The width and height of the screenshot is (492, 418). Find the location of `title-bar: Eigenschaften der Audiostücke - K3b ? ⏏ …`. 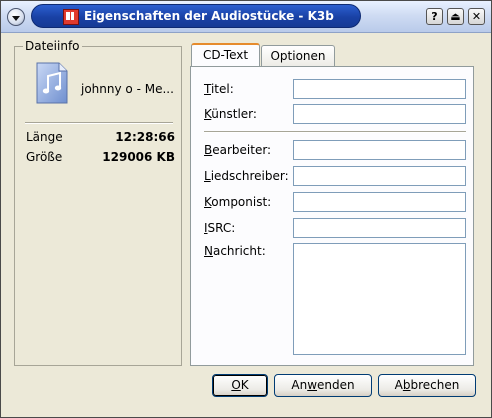

title-bar: Eigenschaften der Audiostücke - K3b ? ⏏ … is located at coordinates (246, 17).